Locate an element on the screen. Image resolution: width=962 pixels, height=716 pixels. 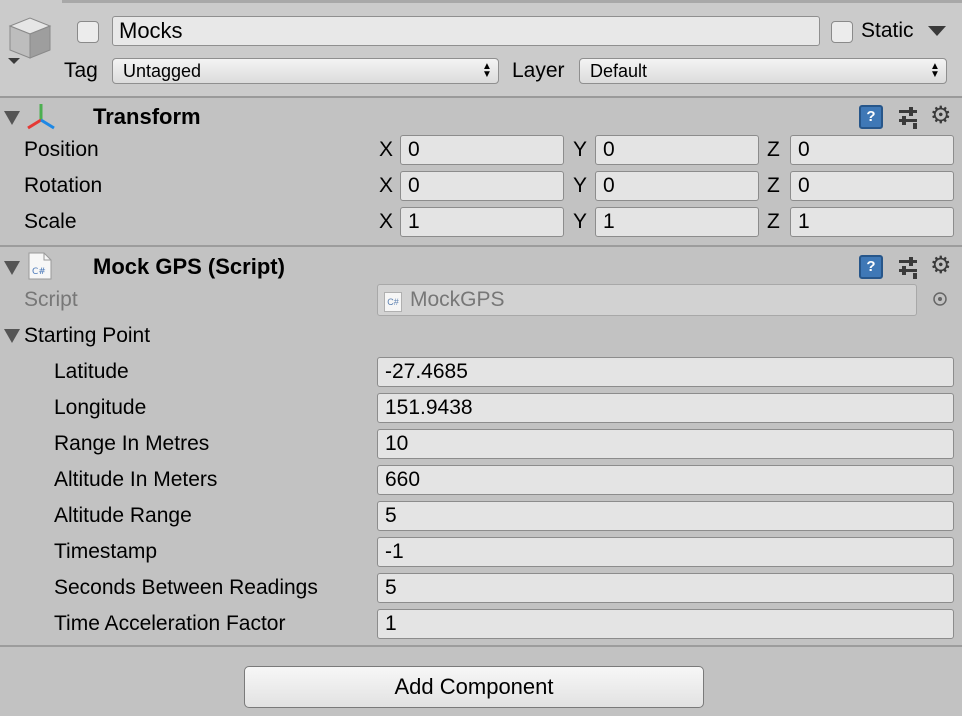
timestamp-label: Timestamp is located at coordinates (106, 551).